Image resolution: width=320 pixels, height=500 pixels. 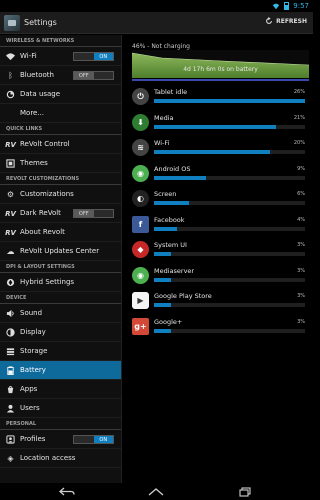 I want to click on sidebar-item-dark-revolt: RV Dark ReVolt OFF, so click(x=60, y=213).